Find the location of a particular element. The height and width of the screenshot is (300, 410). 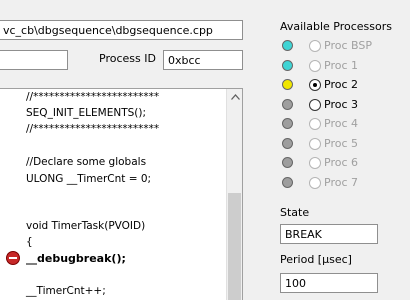

processor-row: Proc 2 is located at coordinates (342, 85).